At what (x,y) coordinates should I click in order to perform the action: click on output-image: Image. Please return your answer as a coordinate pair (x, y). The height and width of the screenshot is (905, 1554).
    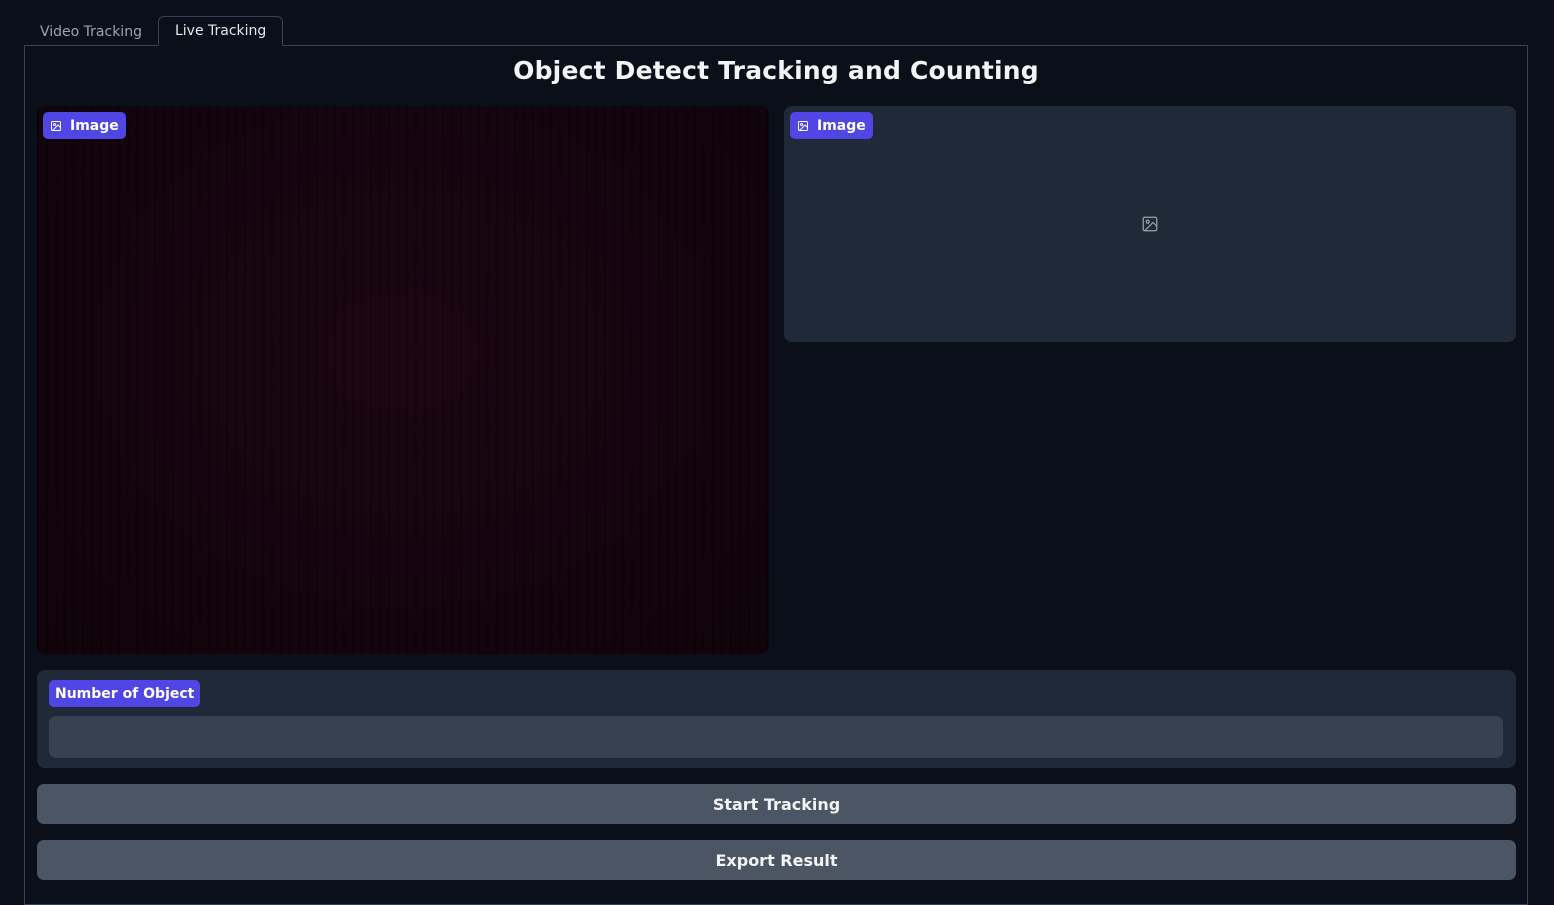
    Looking at the image, I should click on (1150, 224).